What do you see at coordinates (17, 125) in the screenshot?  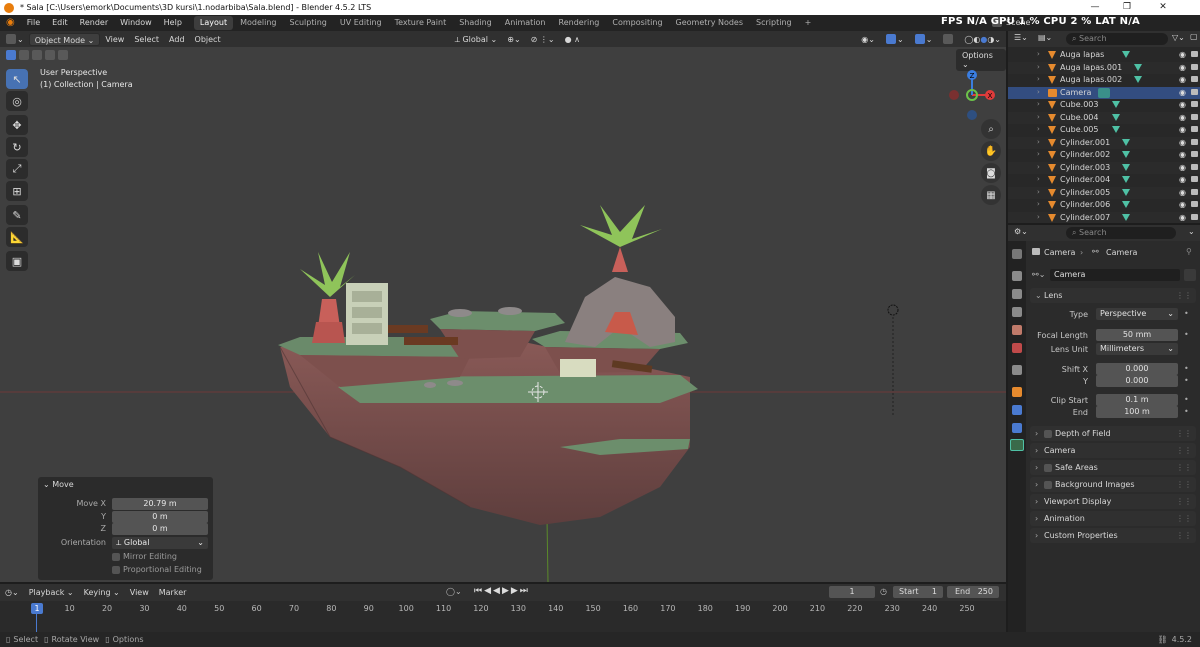 I see `move-tool-icon: ✥` at bounding box center [17, 125].